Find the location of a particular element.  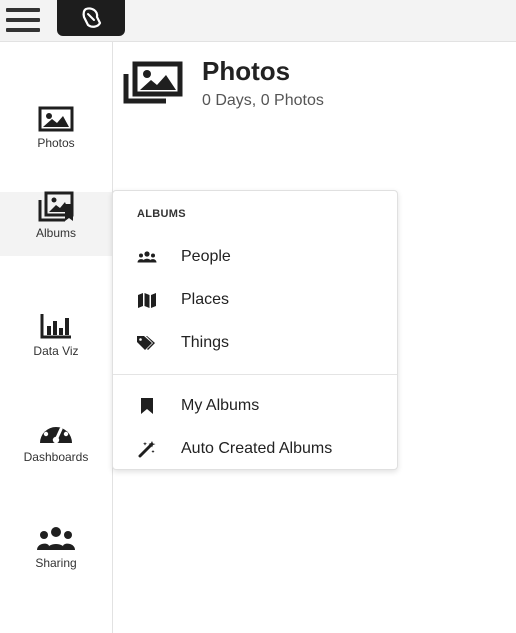

sidebar-item-sharing: Sharing is located at coordinates (56, 554).